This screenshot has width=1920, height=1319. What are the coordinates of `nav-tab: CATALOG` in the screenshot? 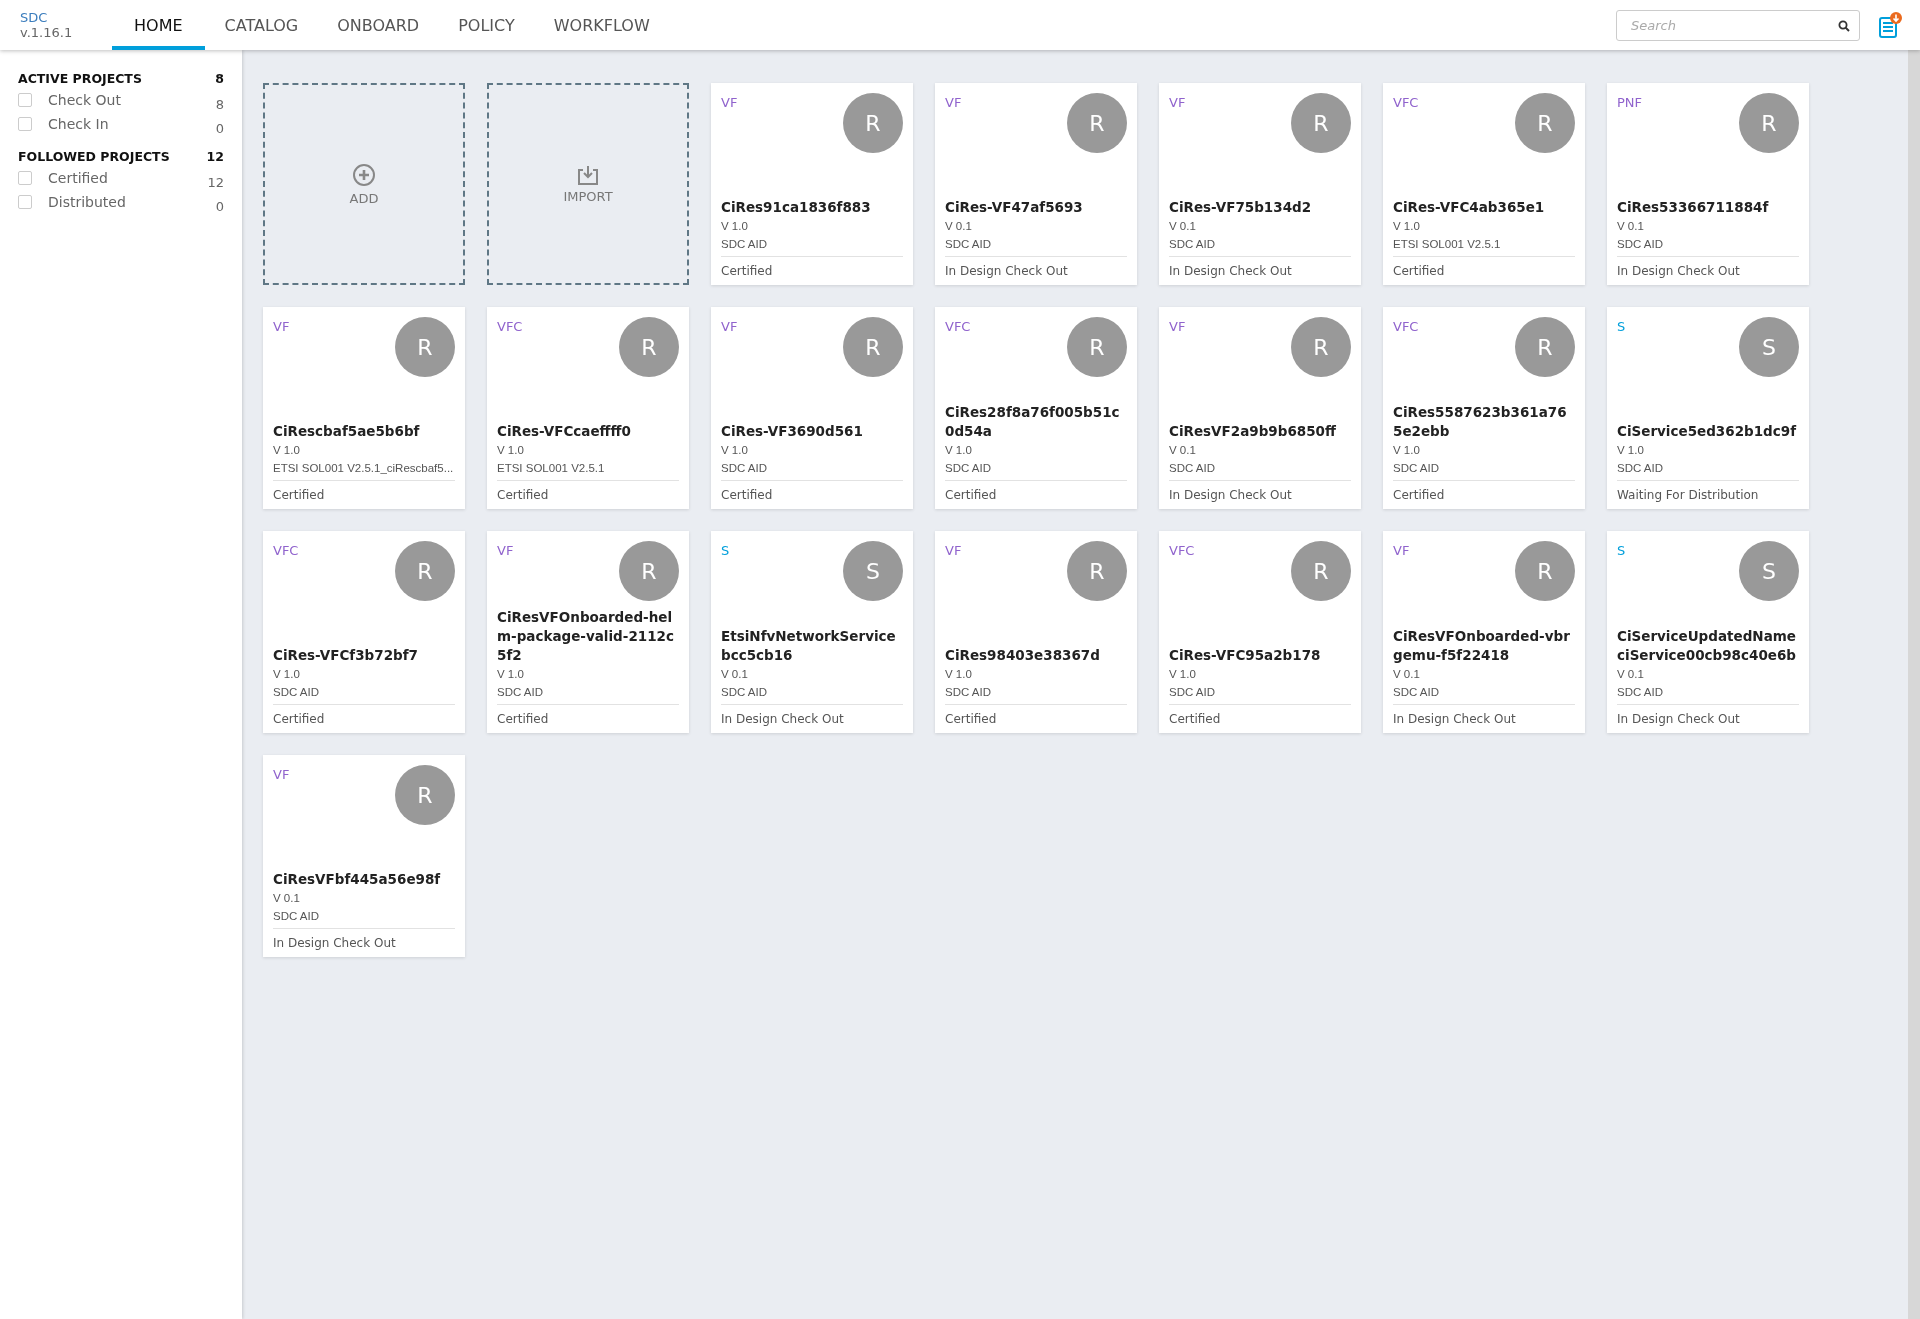 It's located at (261, 25).